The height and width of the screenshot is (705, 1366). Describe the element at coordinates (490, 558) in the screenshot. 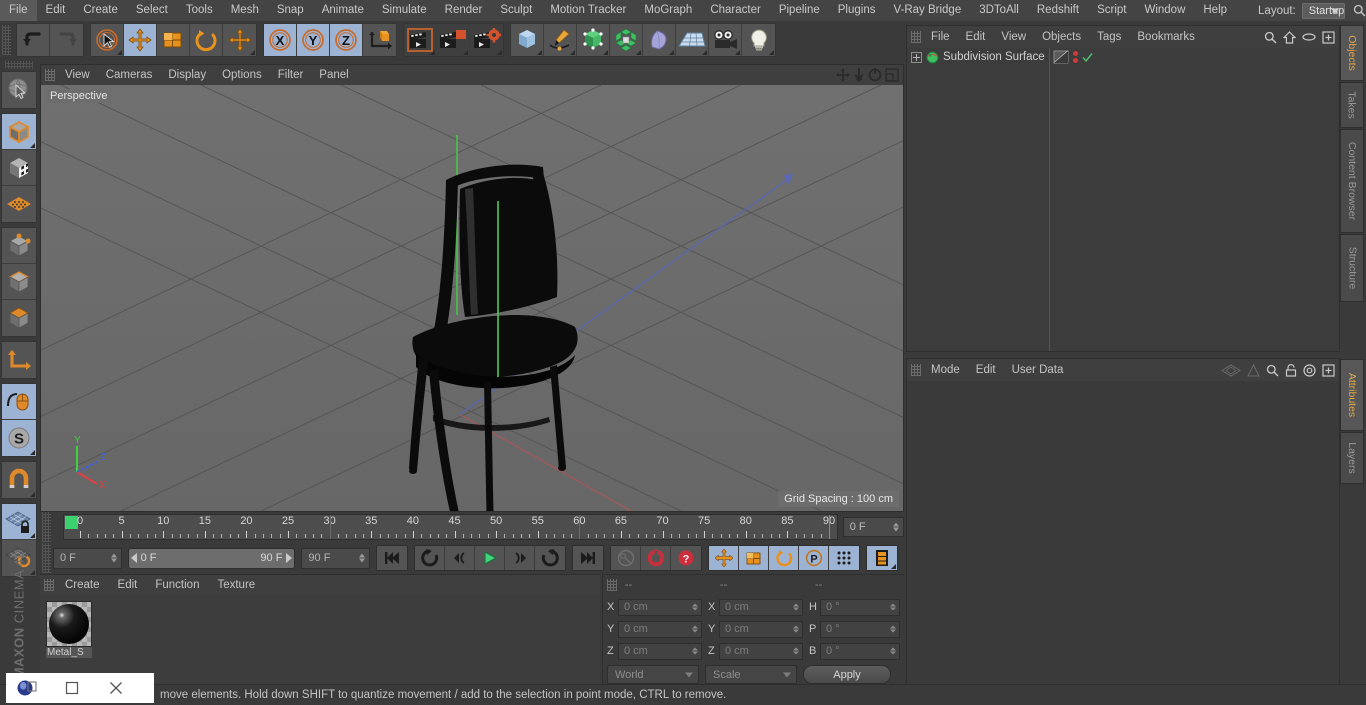

I see `play-button` at that location.